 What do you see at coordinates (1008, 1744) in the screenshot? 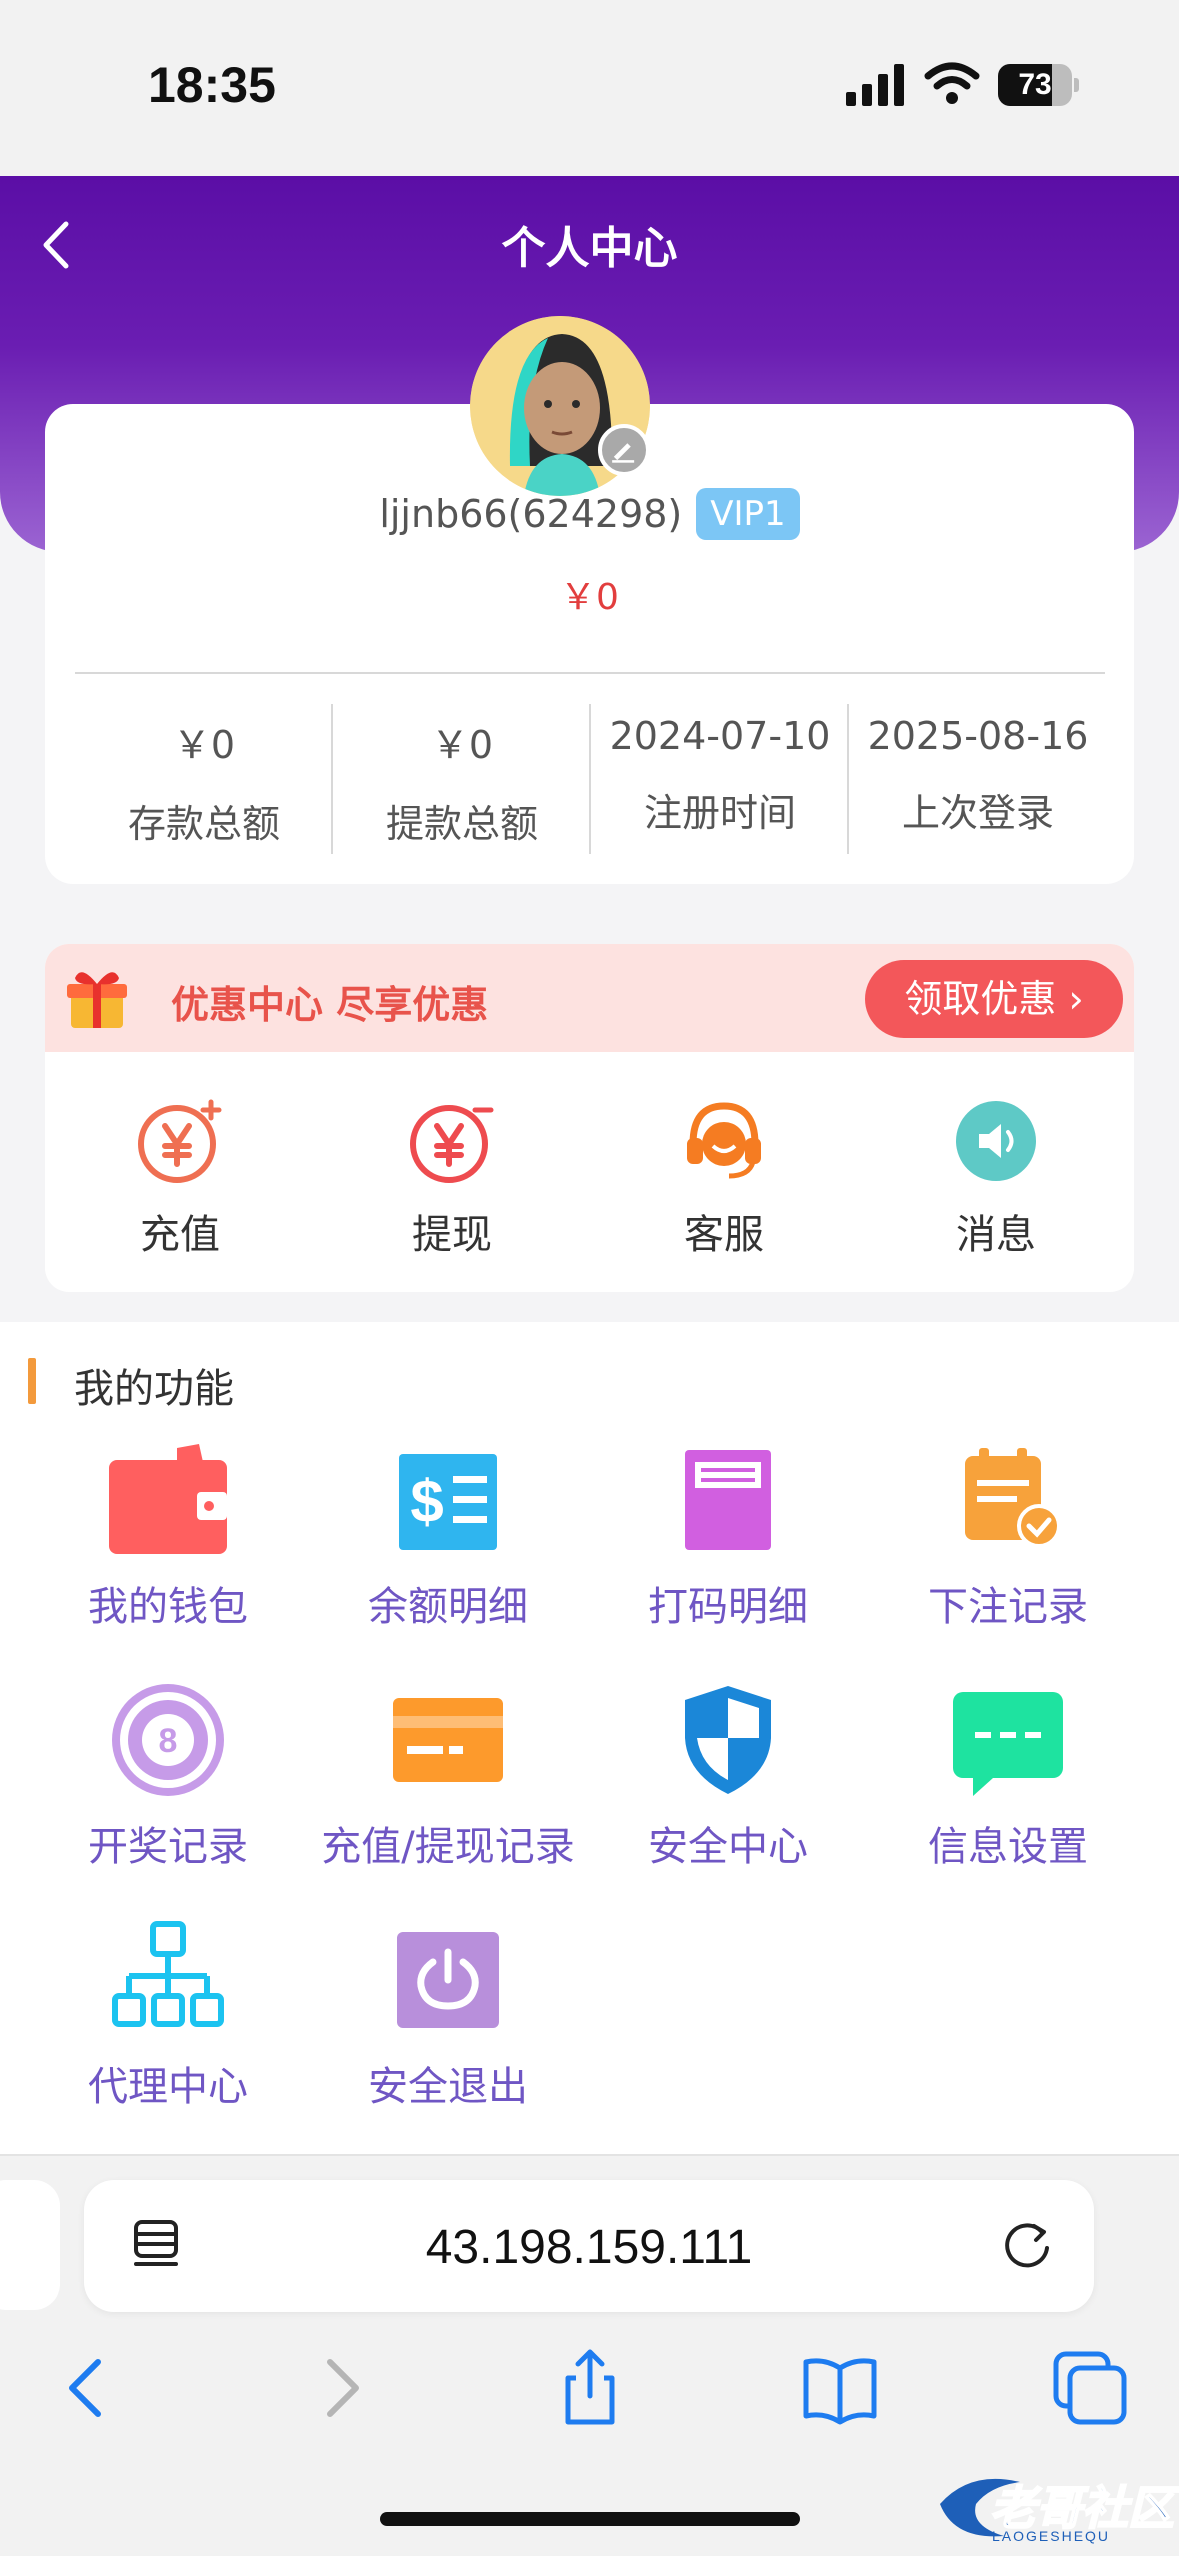
I see `chat-icon` at bounding box center [1008, 1744].